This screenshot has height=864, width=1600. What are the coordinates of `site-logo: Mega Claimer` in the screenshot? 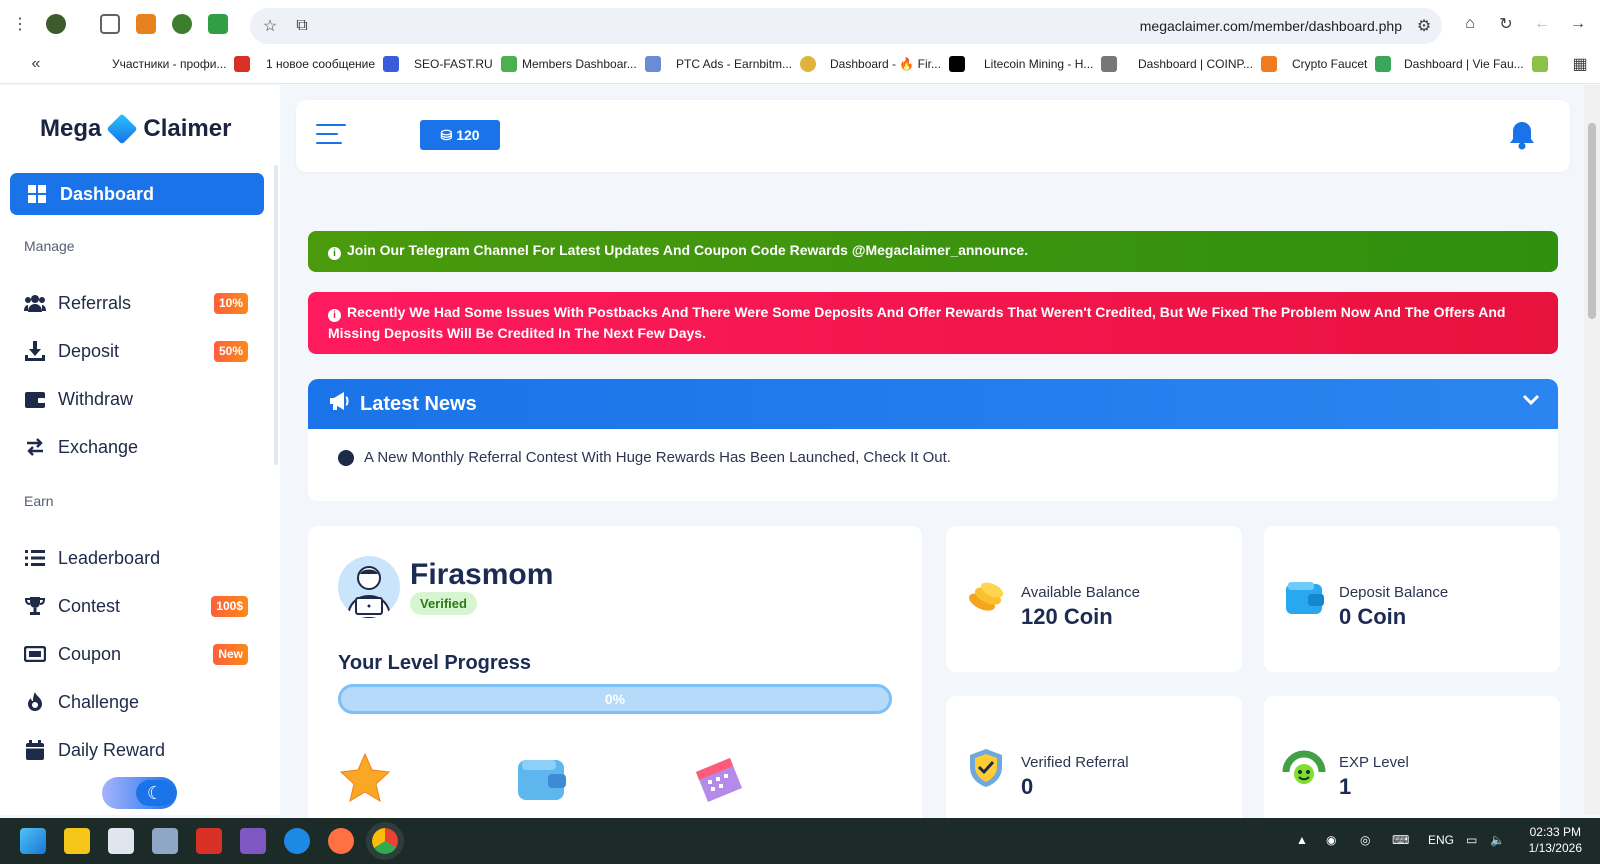 It's located at (135, 129).